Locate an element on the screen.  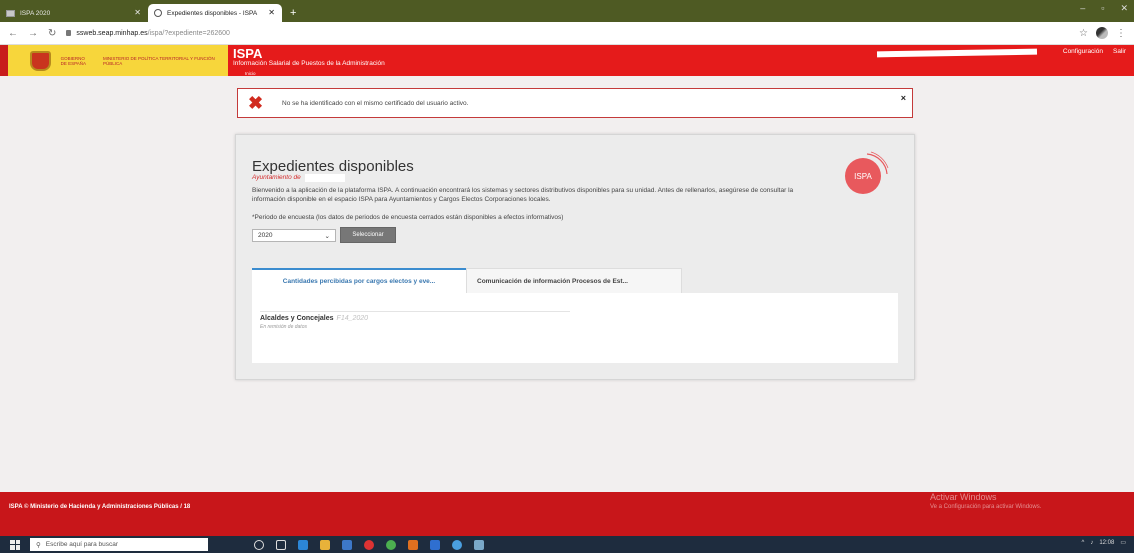
task-view-icon is located at coordinates (281, 544).